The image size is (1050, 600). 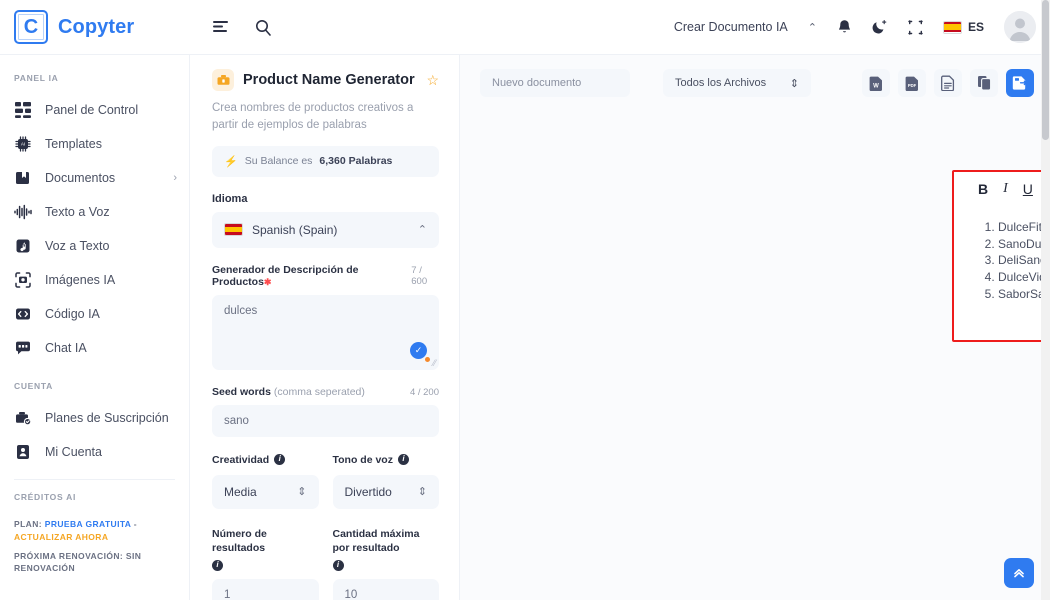 I want to click on grammar-check-icon: ✓, so click(x=418, y=350).